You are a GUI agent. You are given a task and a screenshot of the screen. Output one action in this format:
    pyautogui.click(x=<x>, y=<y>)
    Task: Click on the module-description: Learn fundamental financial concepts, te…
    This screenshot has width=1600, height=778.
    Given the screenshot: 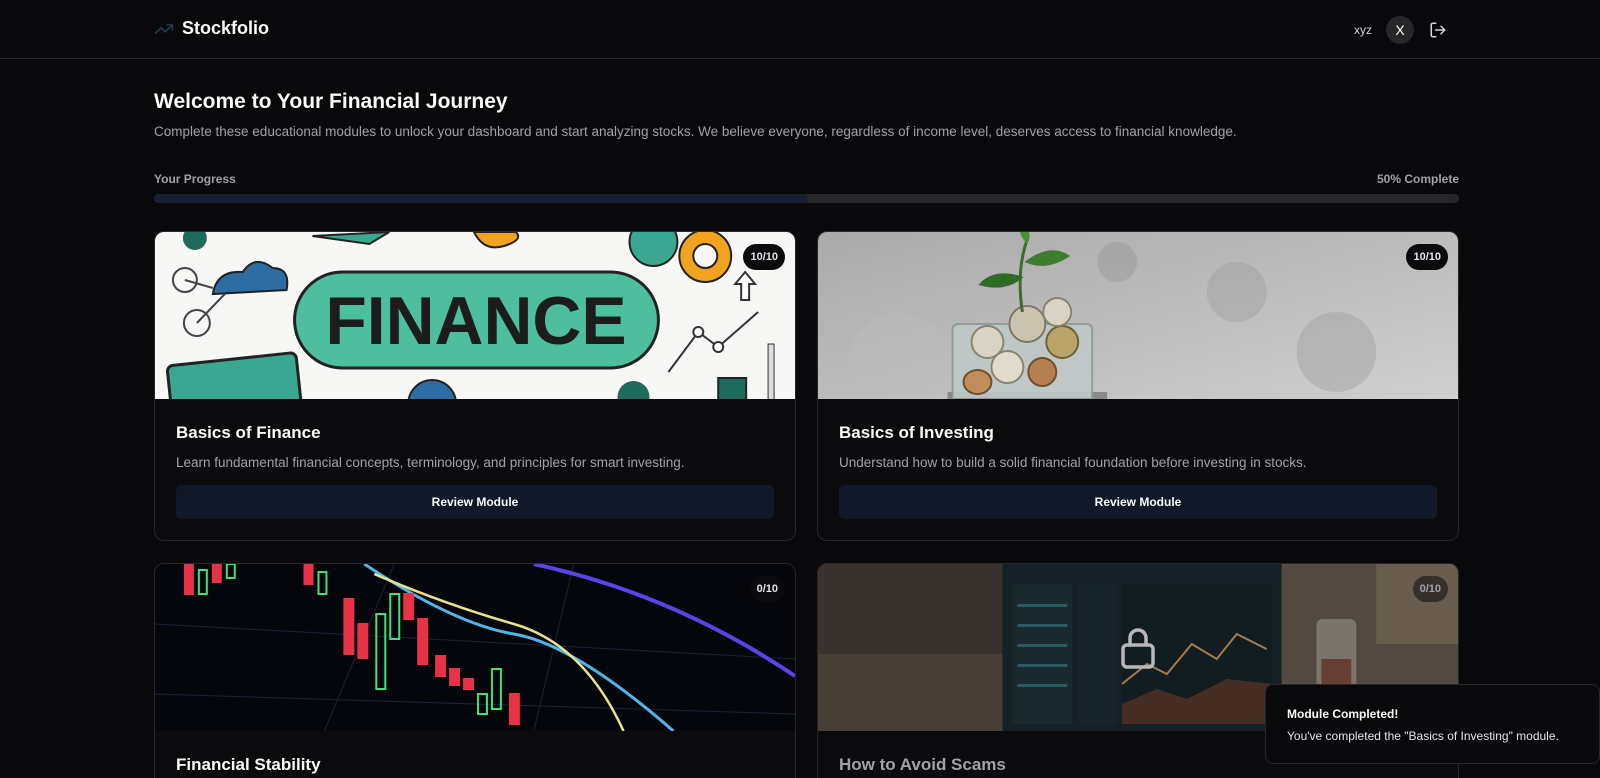 What is the action you would take?
    pyautogui.click(x=430, y=462)
    